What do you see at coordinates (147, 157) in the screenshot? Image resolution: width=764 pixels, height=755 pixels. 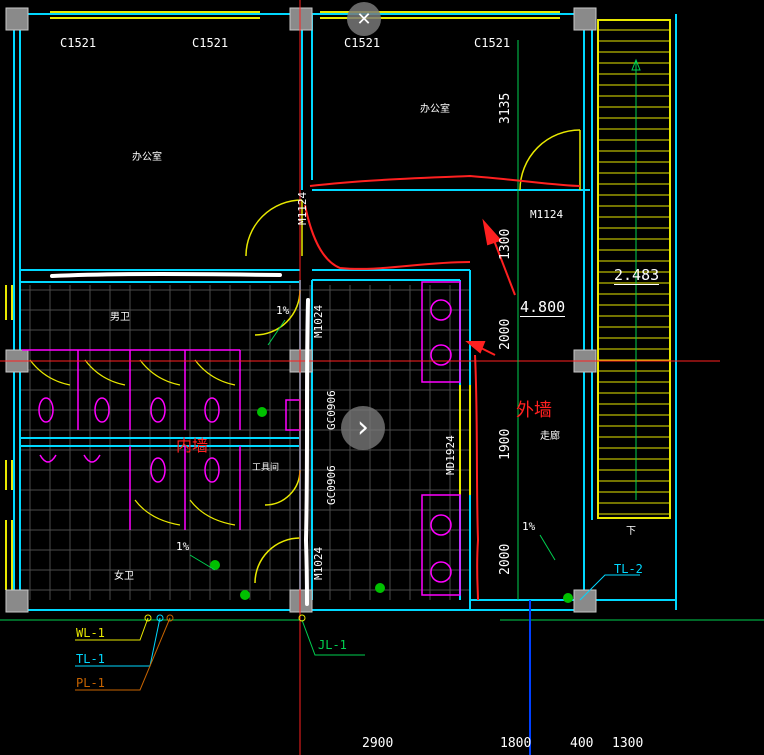 I see `room-label-office-left: 办公室` at bounding box center [147, 157].